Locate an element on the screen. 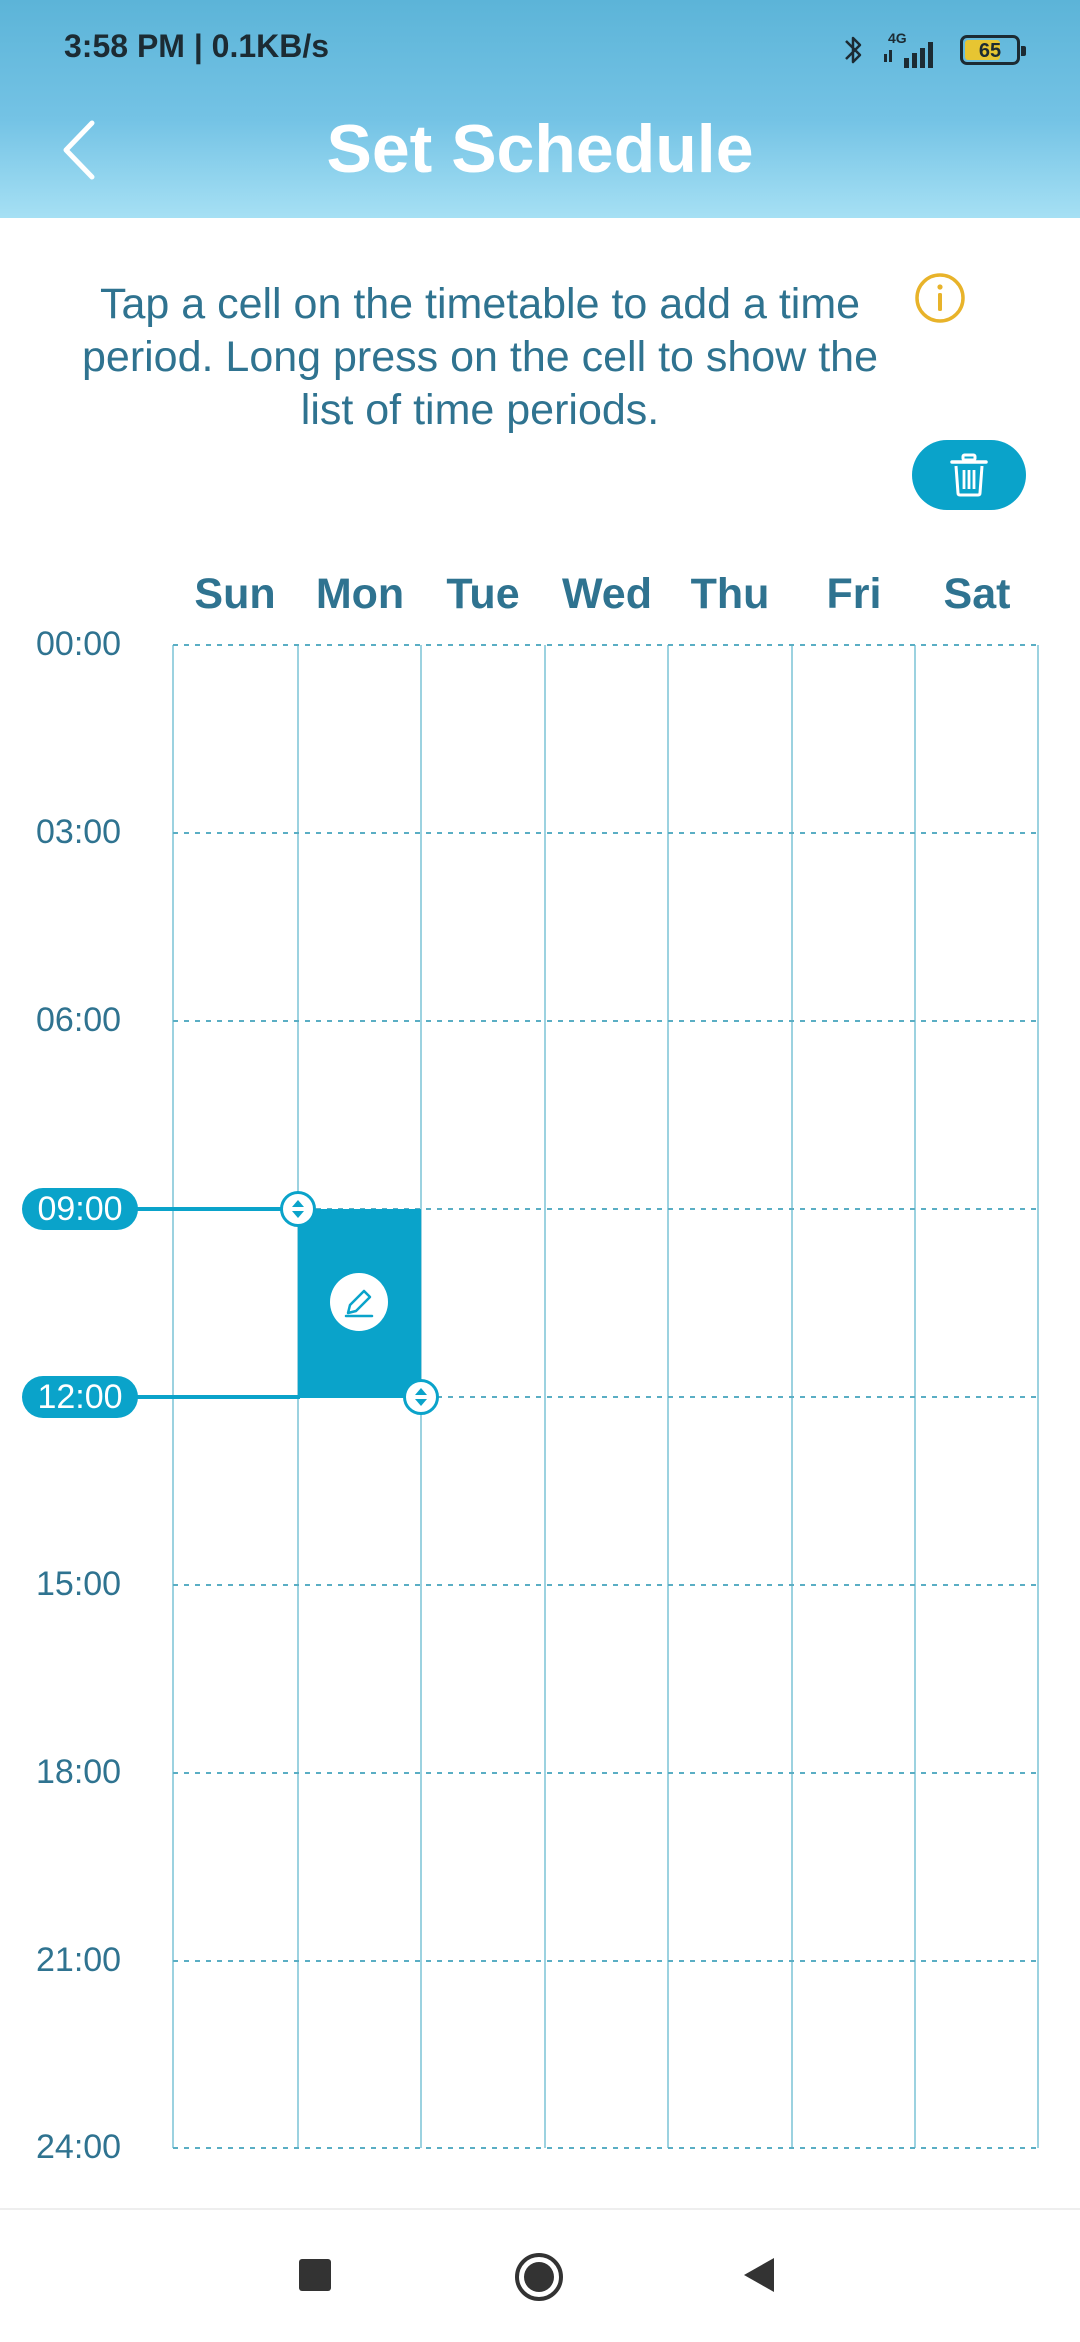 This screenshot has width=1080, height=2342. start-time-badge: 09:00 is located at coordinates (80, 1209).